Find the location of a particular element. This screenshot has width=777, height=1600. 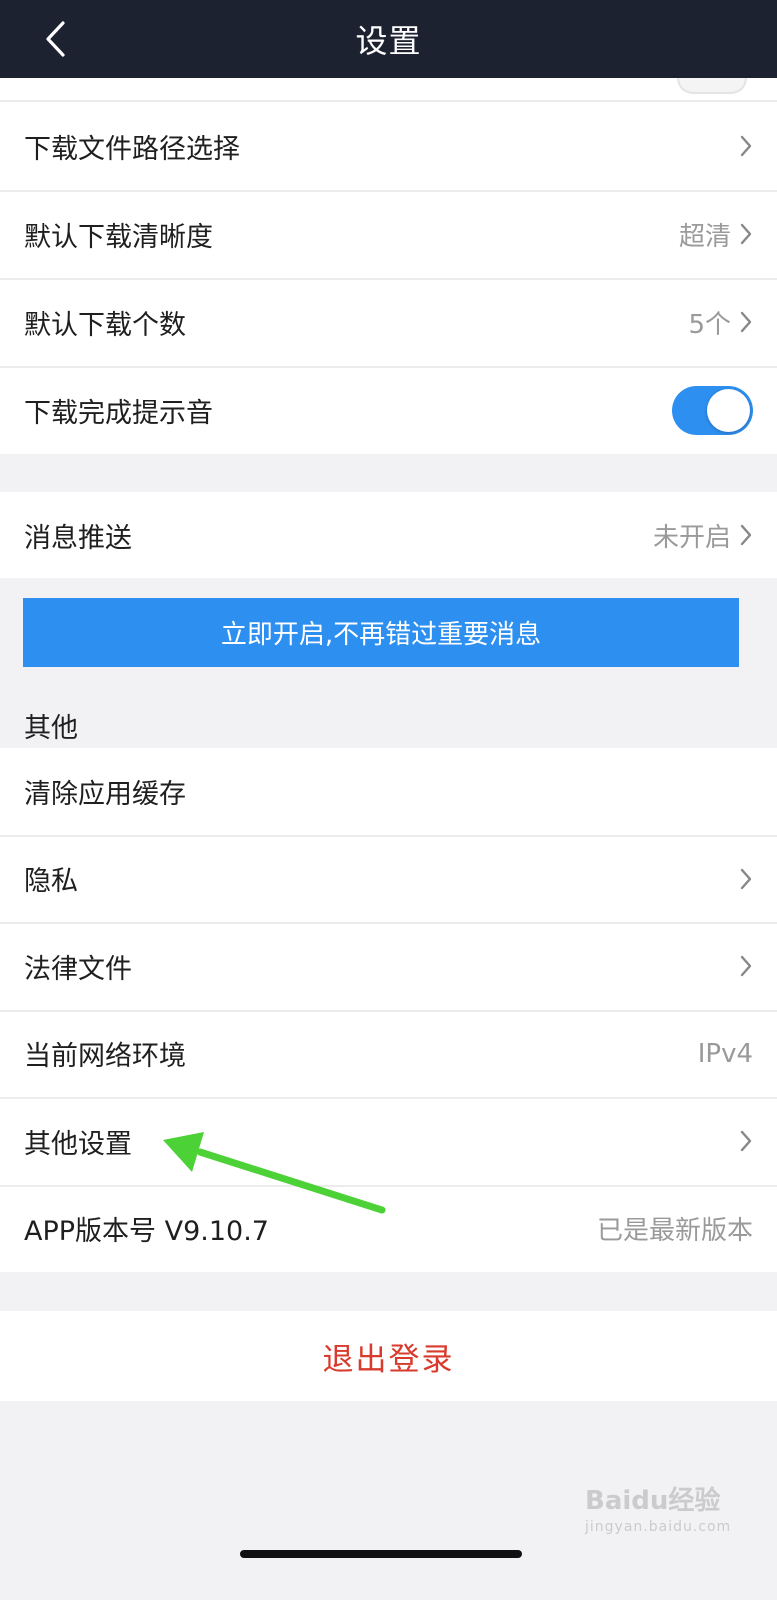

row-privacy: 隐私 is located at coordinates (388, 878).